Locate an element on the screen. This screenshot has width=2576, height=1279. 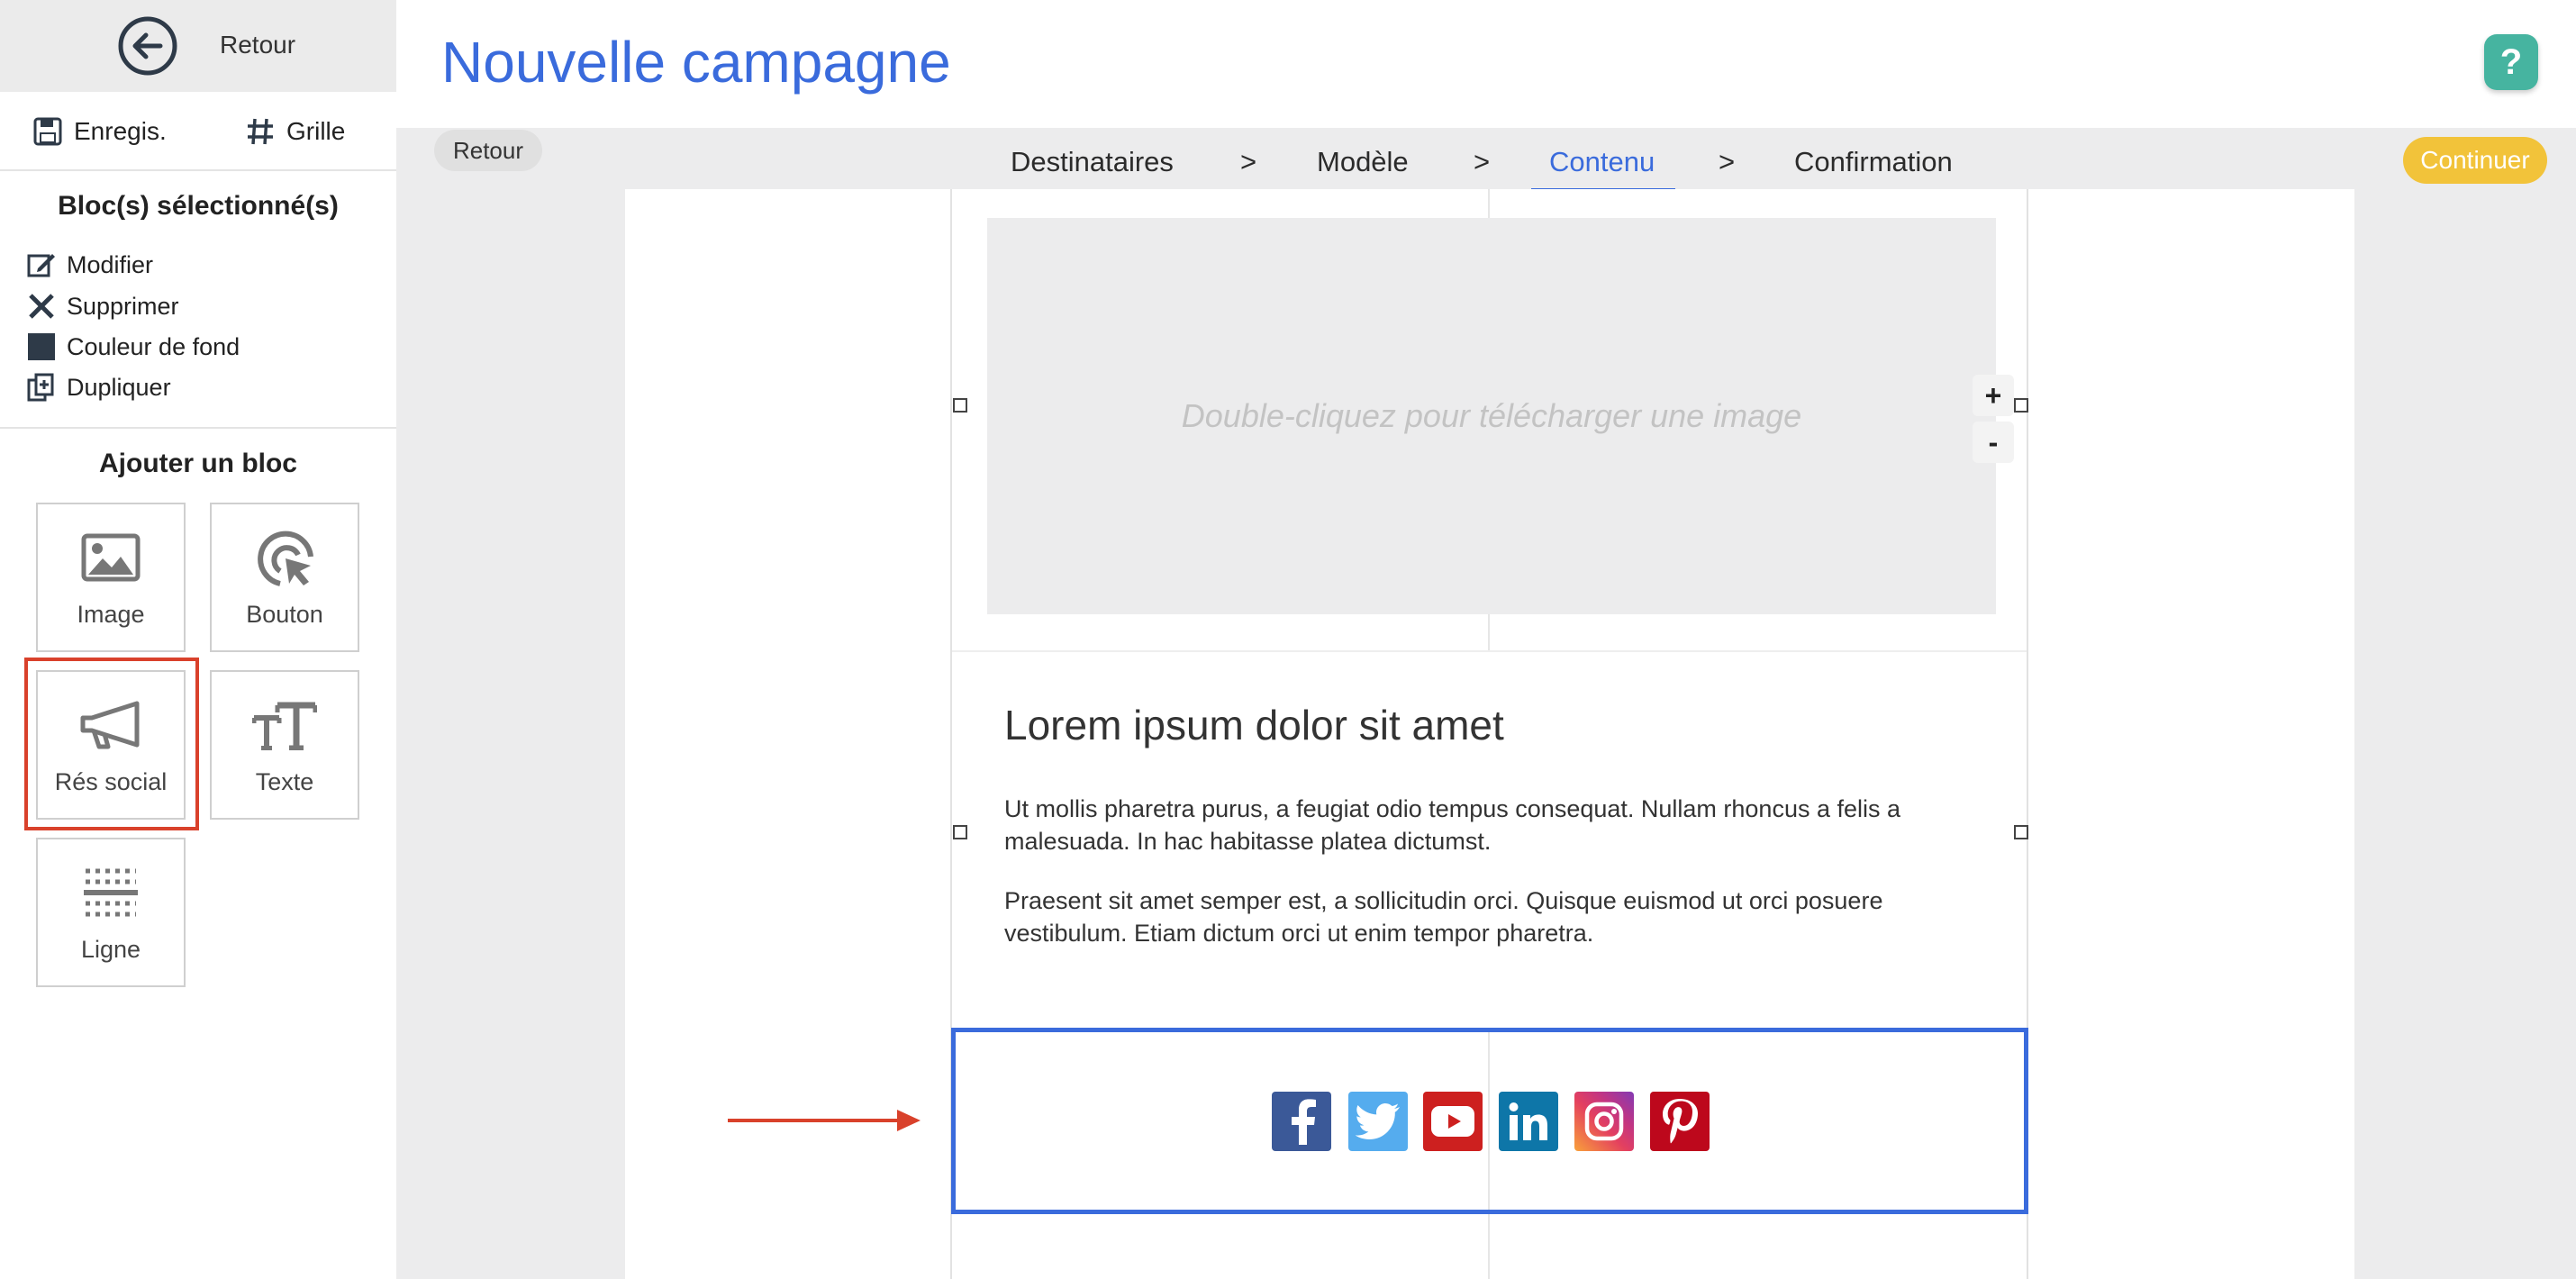
back-arrow-icon is located at coordinates (147, 46).